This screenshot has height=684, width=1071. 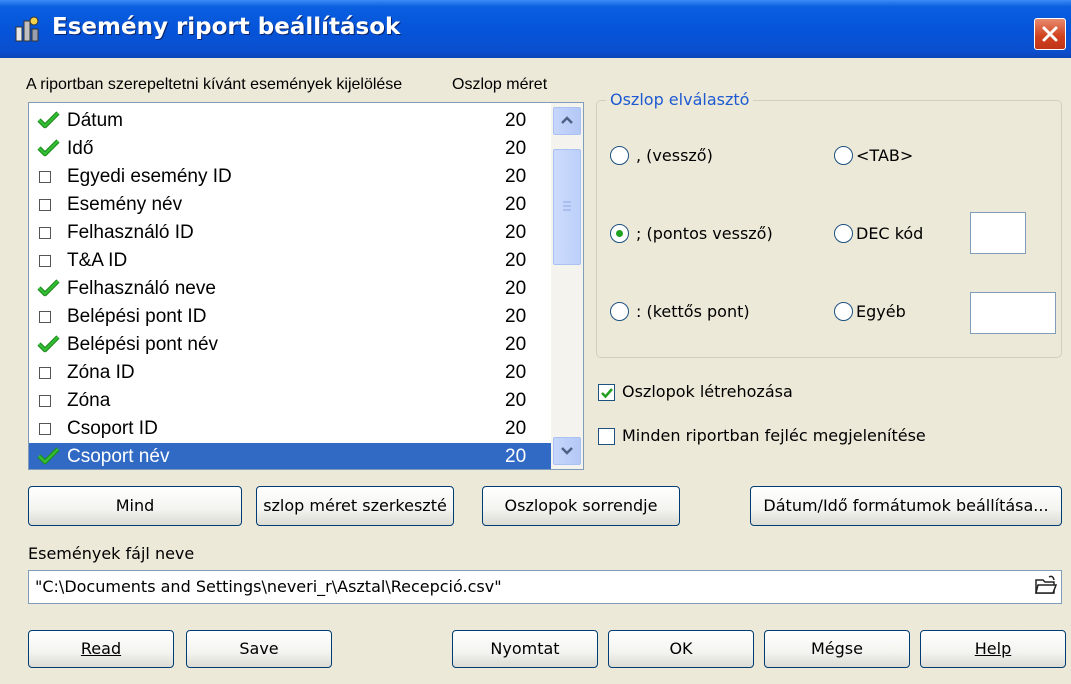 What do you see at coordinates (290, 289) in the screenshot?
I see `list-item: Felhasználó neve 20` at bounding box center [290, 289].